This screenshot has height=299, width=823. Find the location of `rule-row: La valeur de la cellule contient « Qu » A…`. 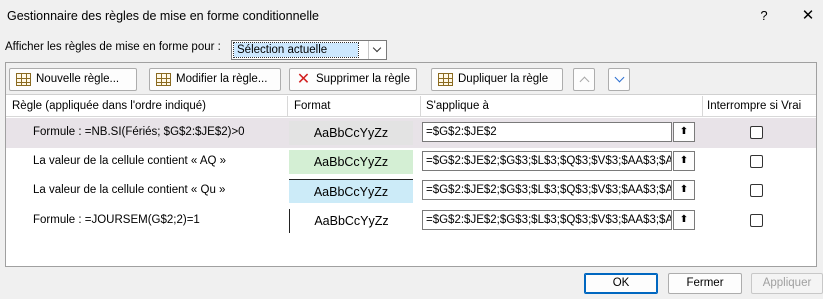

rule-row: La valeur de la cellule contient « Qu » A… is located at coordinates (411, 191).